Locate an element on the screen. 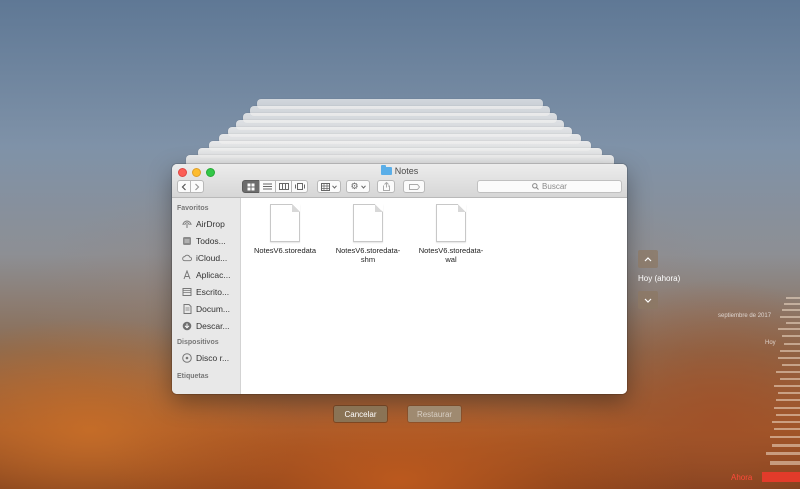 The image size is (800, 489). window-title-text: Notes is located at coordinates (406, 171).